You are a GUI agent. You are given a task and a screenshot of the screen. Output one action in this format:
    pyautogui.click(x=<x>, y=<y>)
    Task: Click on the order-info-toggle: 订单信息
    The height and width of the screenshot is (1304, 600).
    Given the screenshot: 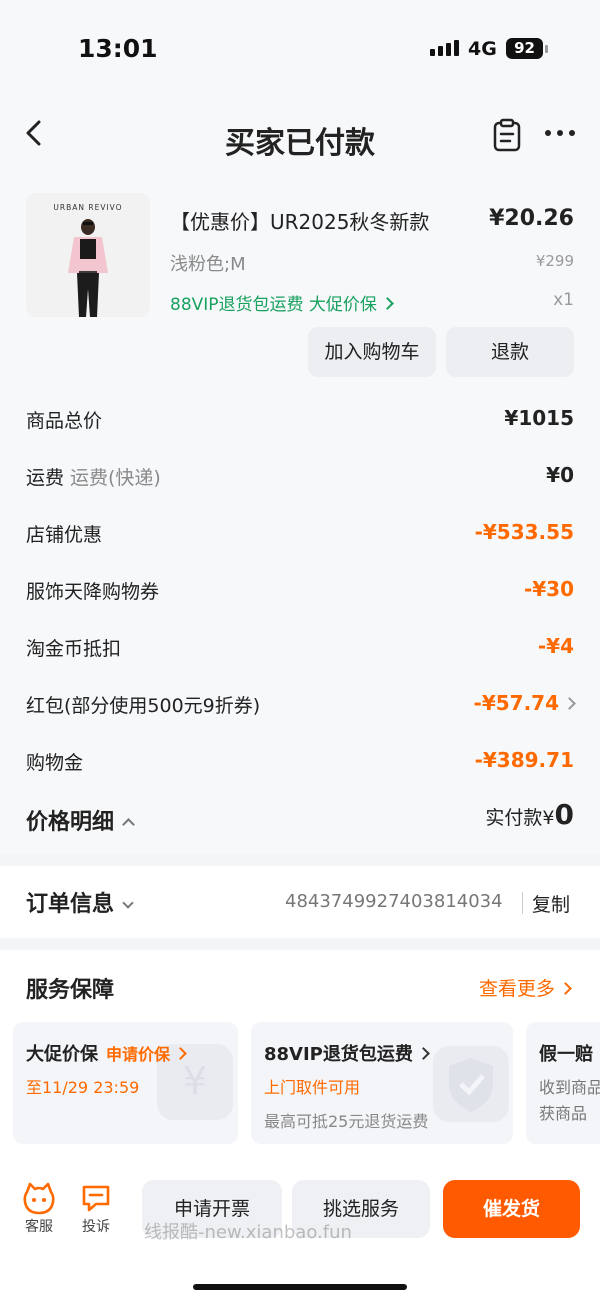 What is the action you would take?
    pyautogui.click(x=80, y=902)
    